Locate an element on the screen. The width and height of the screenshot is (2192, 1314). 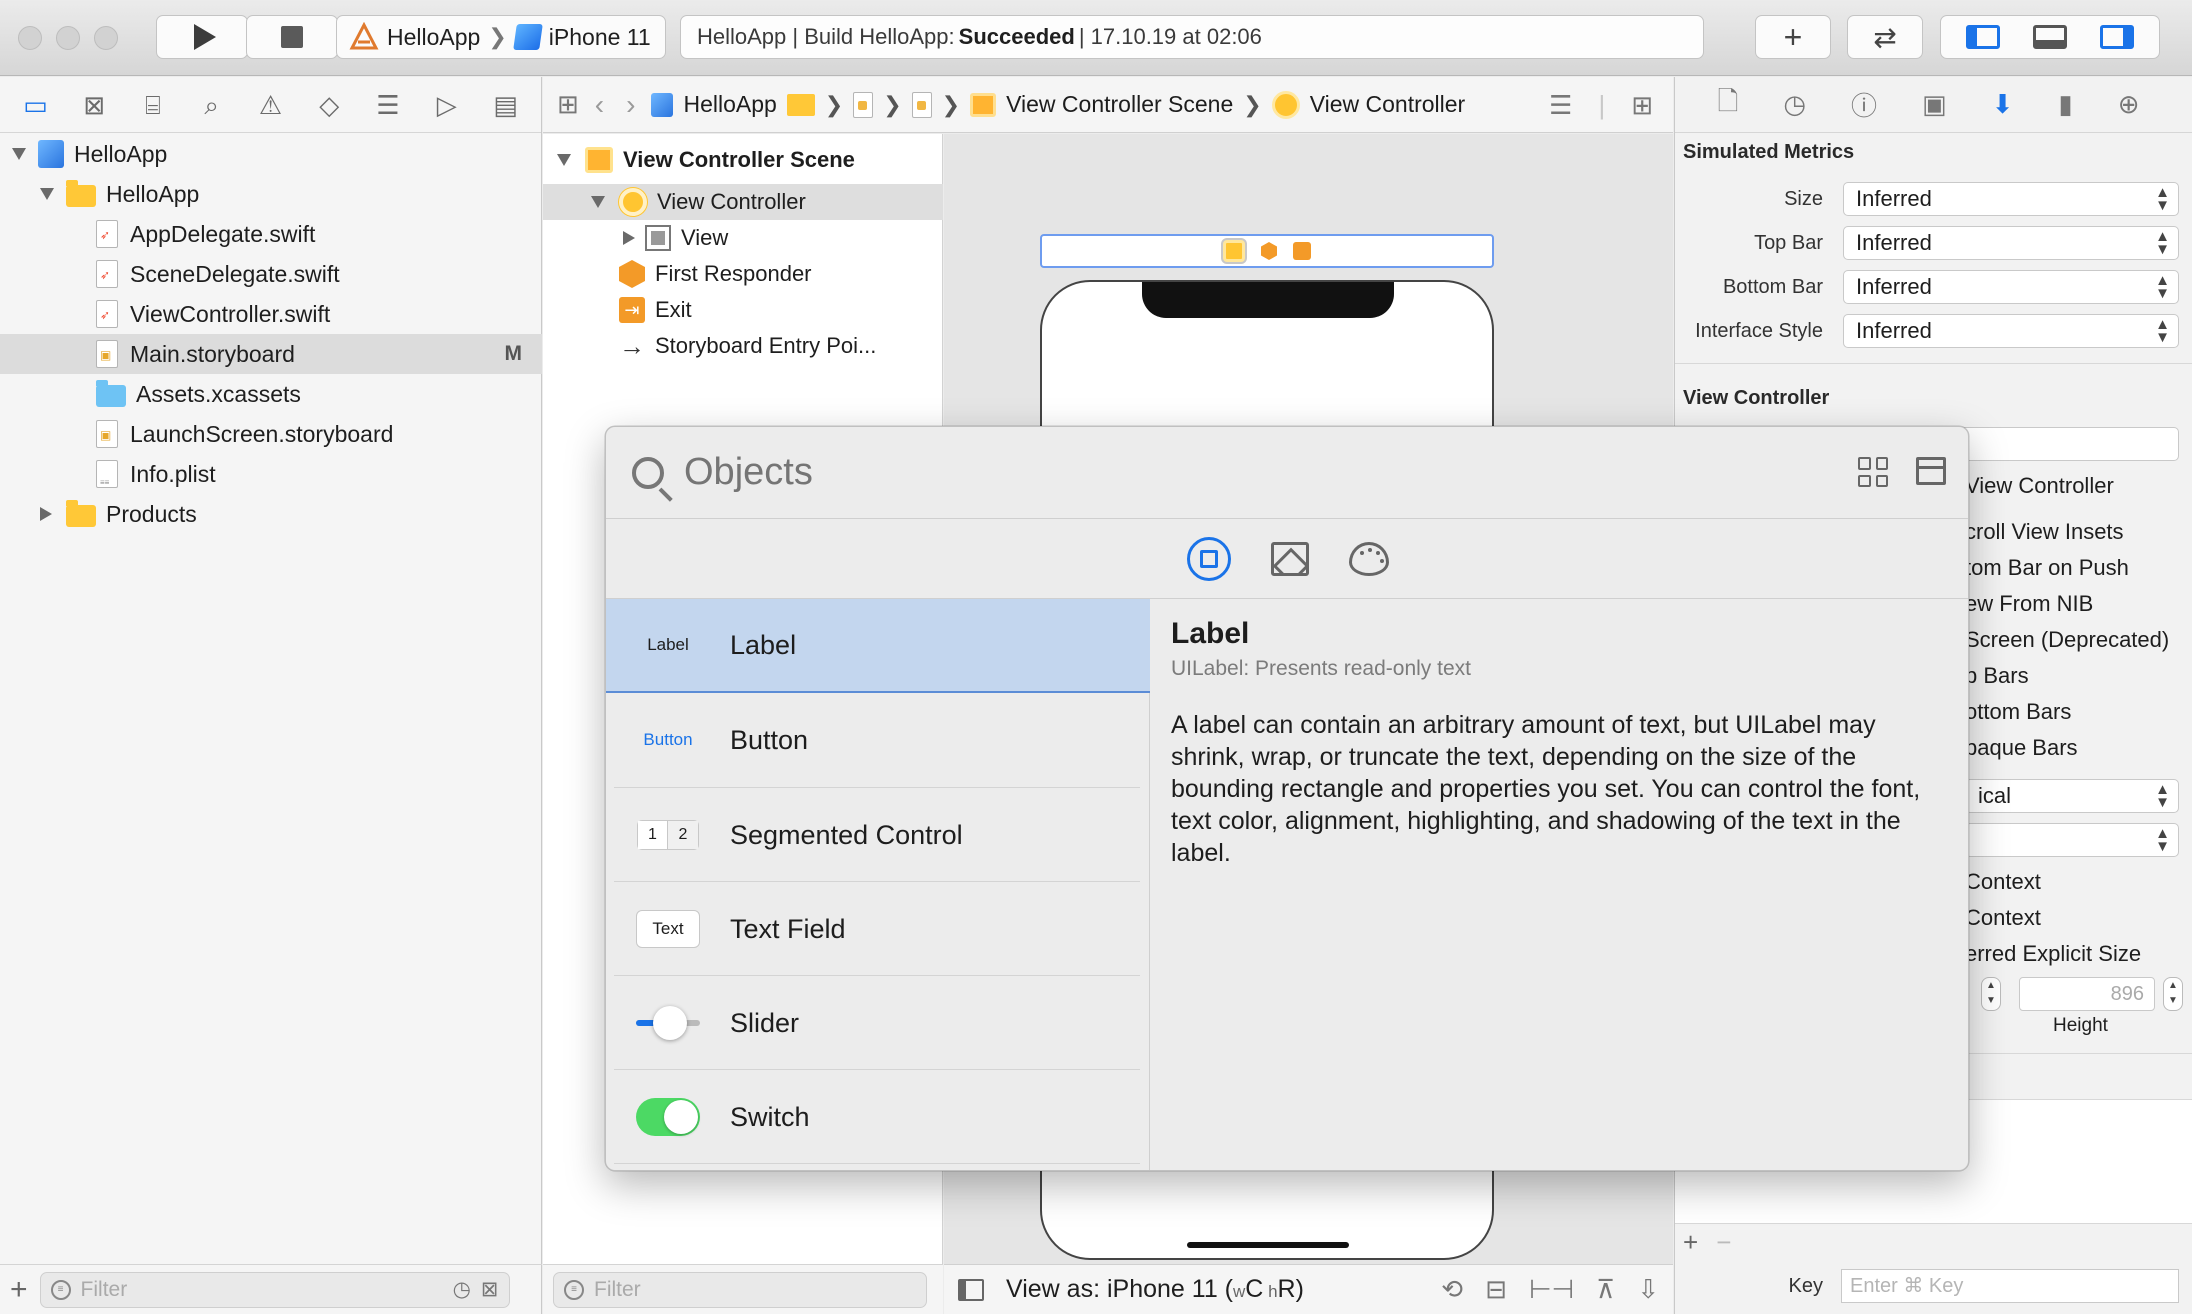
find-navigator-icon: ⌕ is located at coordinates (212, 105).